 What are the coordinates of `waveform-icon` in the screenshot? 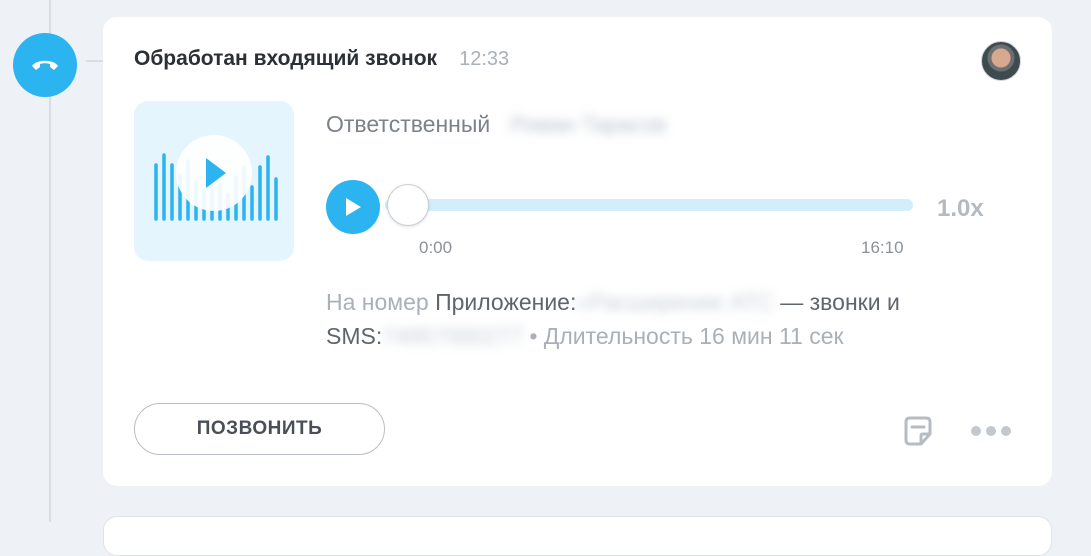 It's located at (216, 178).